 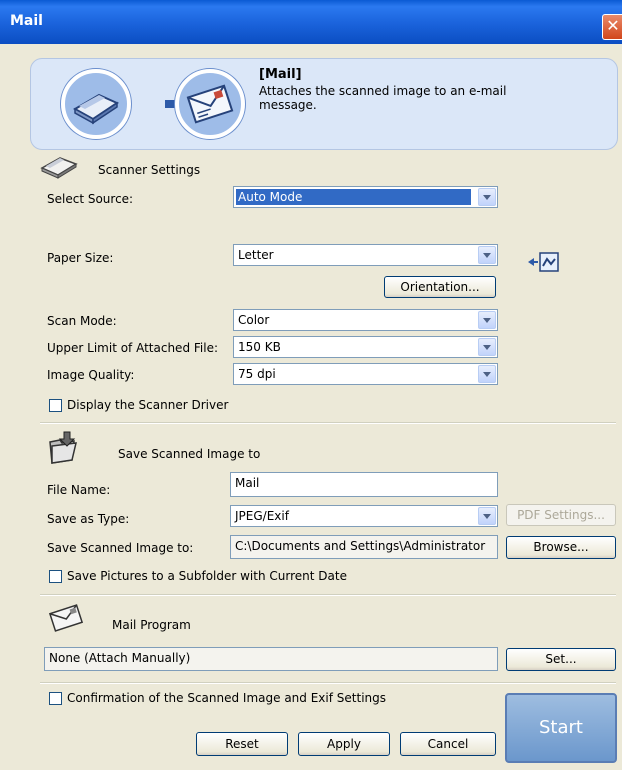 What do you see at coordinates (353, 197) in the screenshot?
I see `select-source-value: Auto Mode` at bounding box center [353, 197].